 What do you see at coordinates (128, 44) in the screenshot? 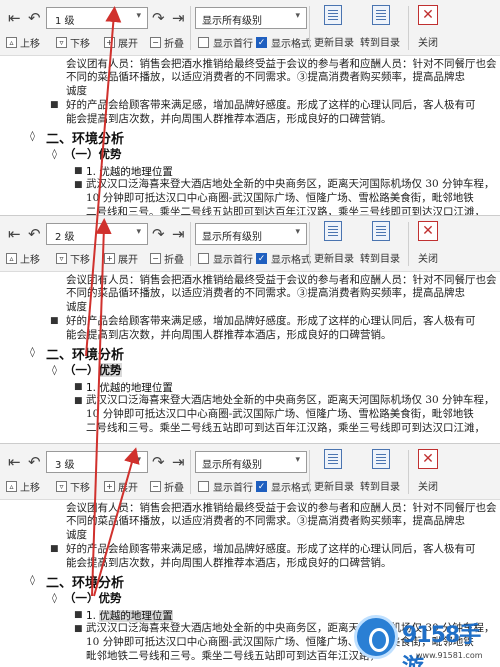
I see `expand-label: 展开` at bounding box center [128, 44].